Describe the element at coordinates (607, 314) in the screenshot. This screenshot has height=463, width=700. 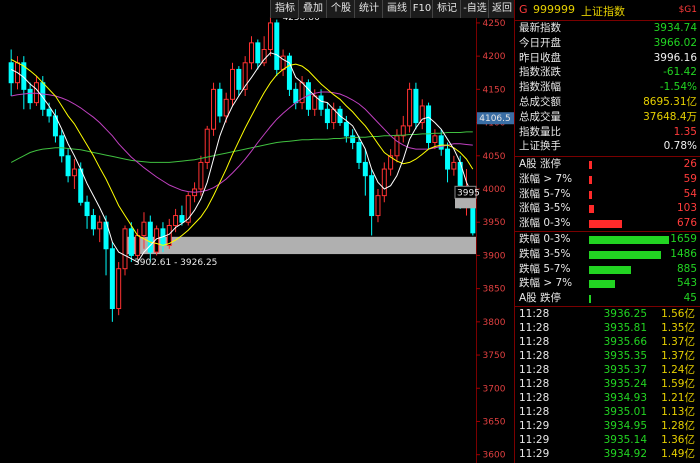
I see `tick-row: 11:28 3936.25 1.56亿` at that location.